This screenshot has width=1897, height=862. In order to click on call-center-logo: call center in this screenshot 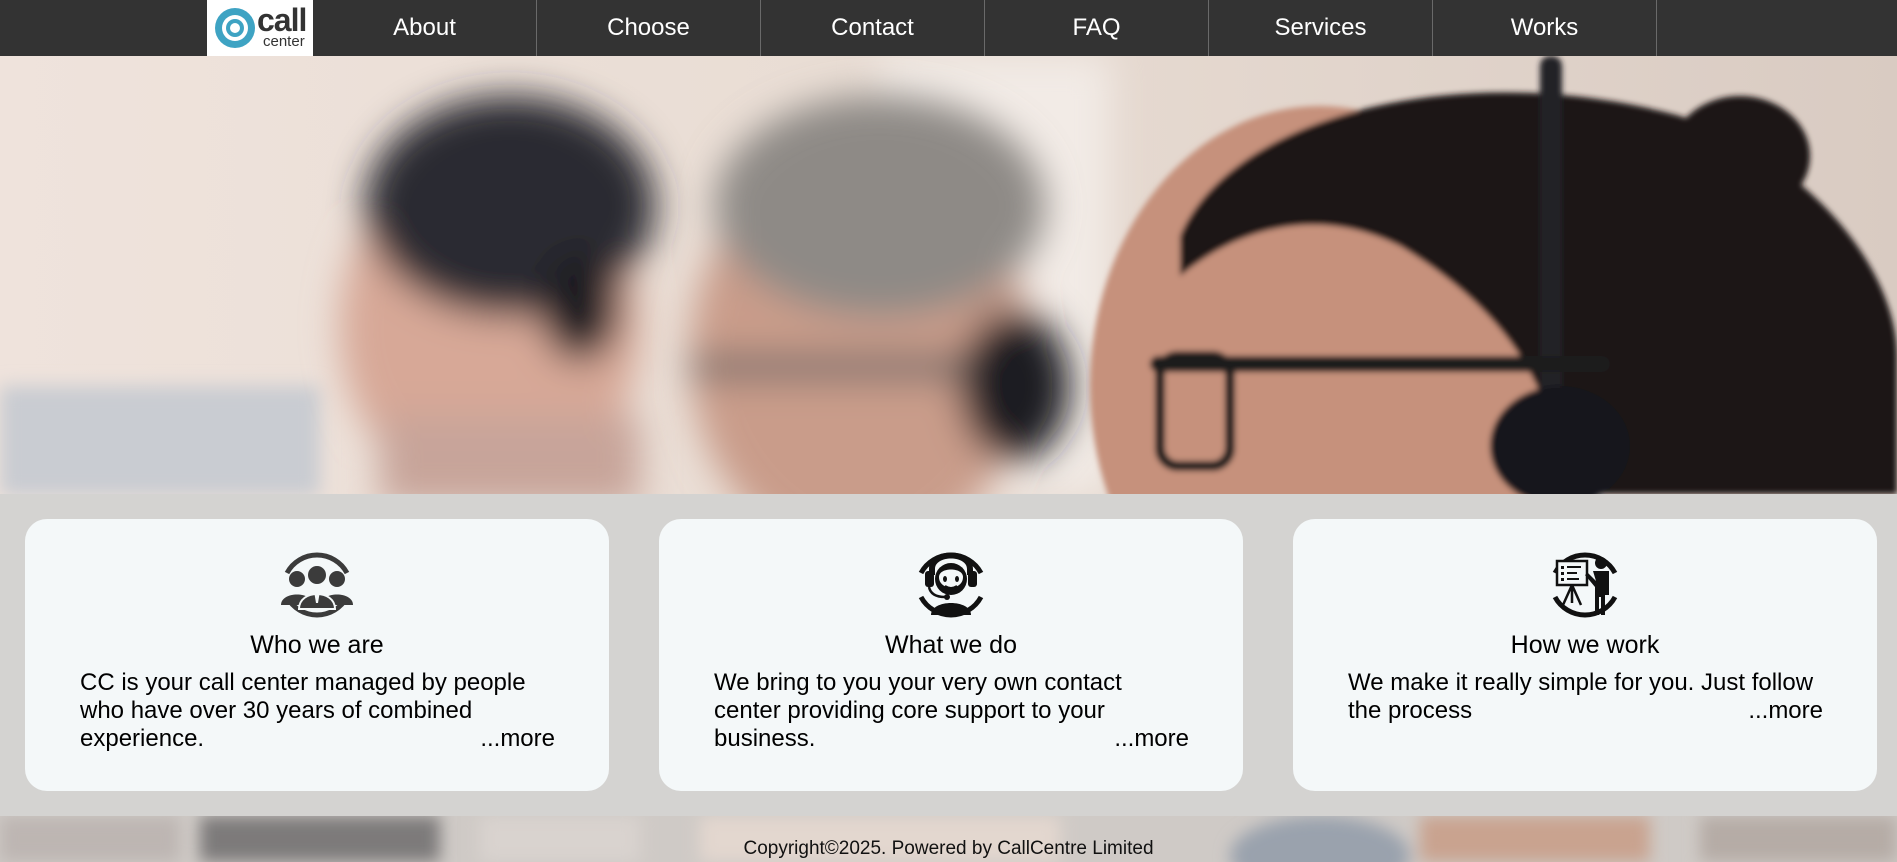, I will do `click(260, 28)`.